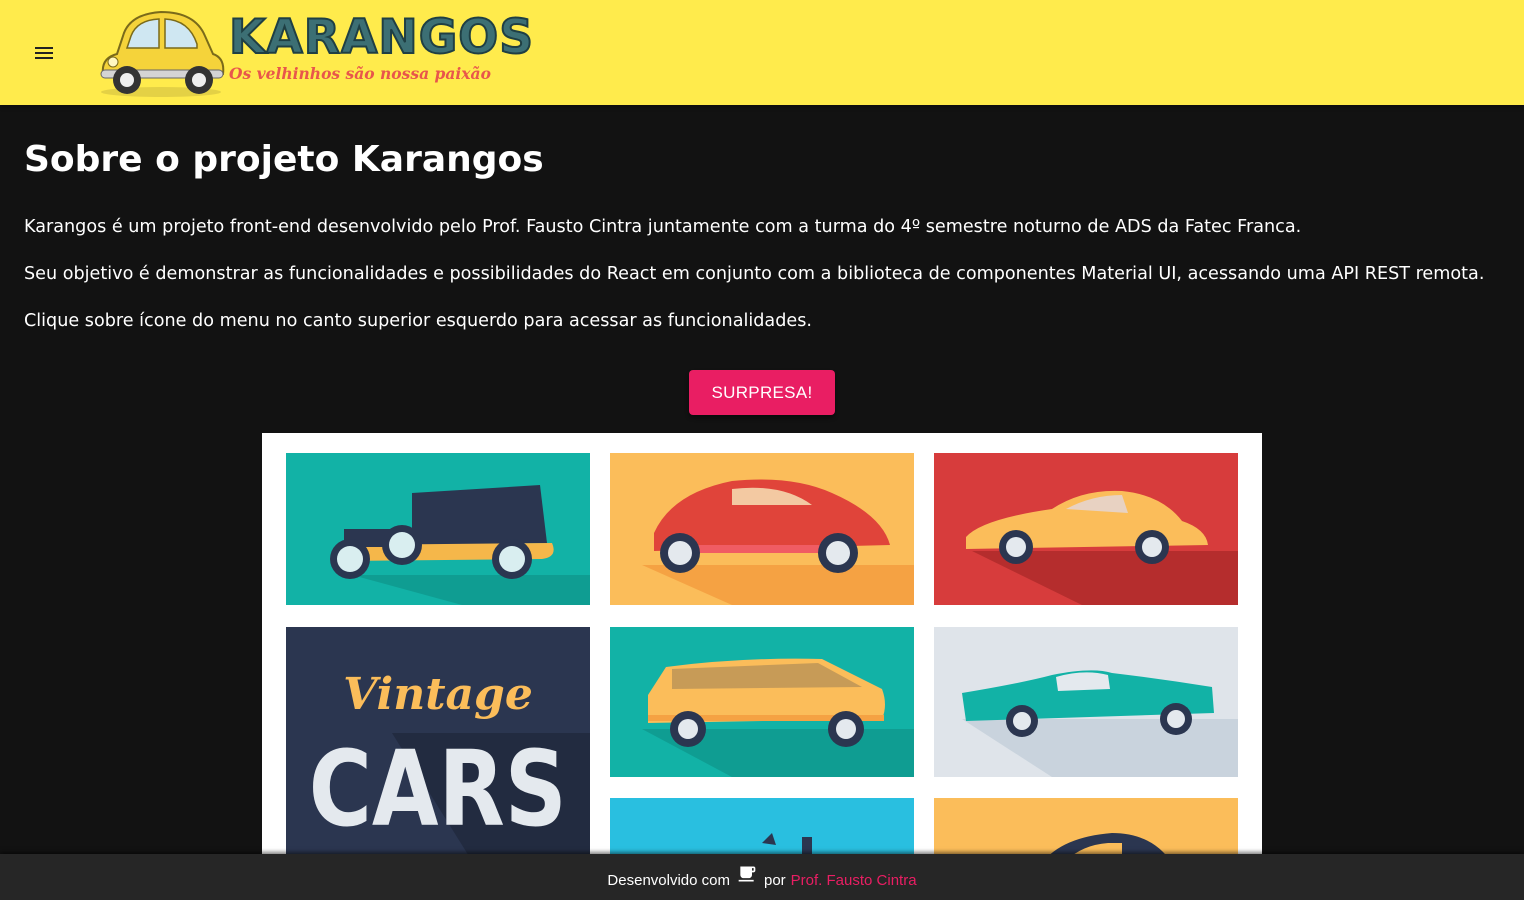 The image size is (1524, 900). What do you see at coordinates (747, 876) in the screenshot?
I see `coffee-icon` at bounding box center [747, 876].